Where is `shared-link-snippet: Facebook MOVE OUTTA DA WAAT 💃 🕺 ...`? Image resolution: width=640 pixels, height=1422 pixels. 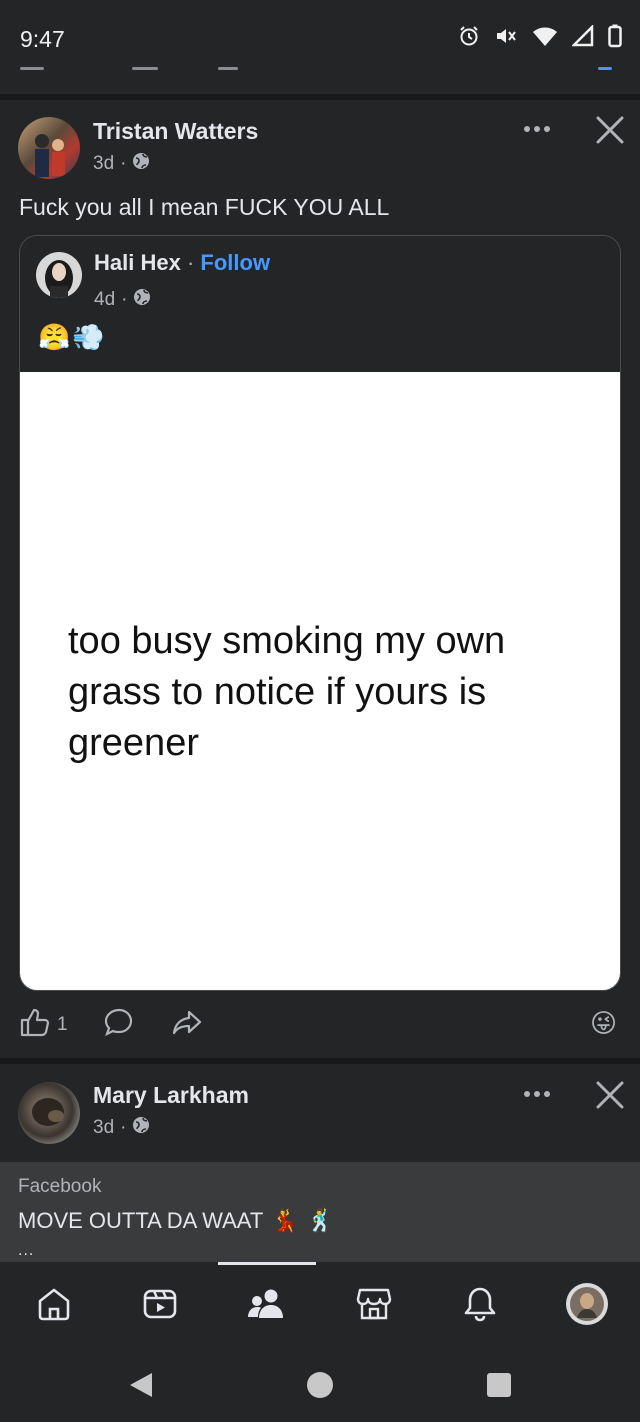 shared-link-snippet: Facebook MOVE OUTTA DA WAAT 💃 🕺 ... is located at coordinates (320, 1212).